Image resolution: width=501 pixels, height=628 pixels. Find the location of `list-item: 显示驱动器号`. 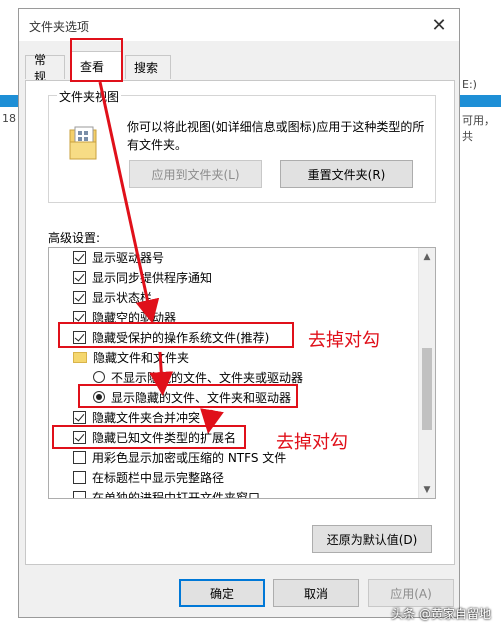

list-item: 显示驱动器号 is located at coordinates (119, 257).